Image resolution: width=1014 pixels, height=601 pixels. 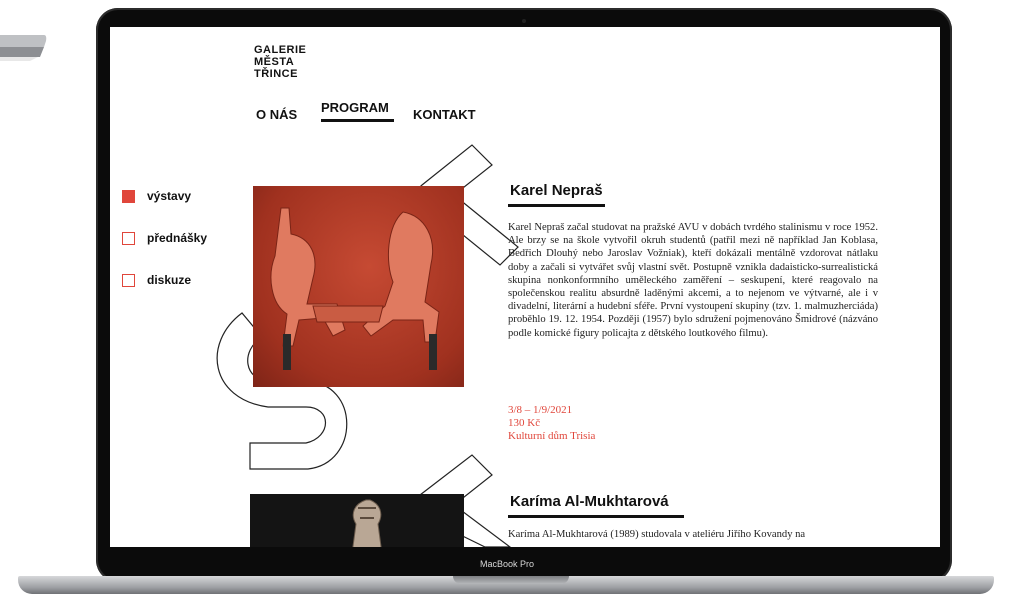 I want to click on event-title: Karíma Al-Mukhtarová, so click(x=589, y=501).